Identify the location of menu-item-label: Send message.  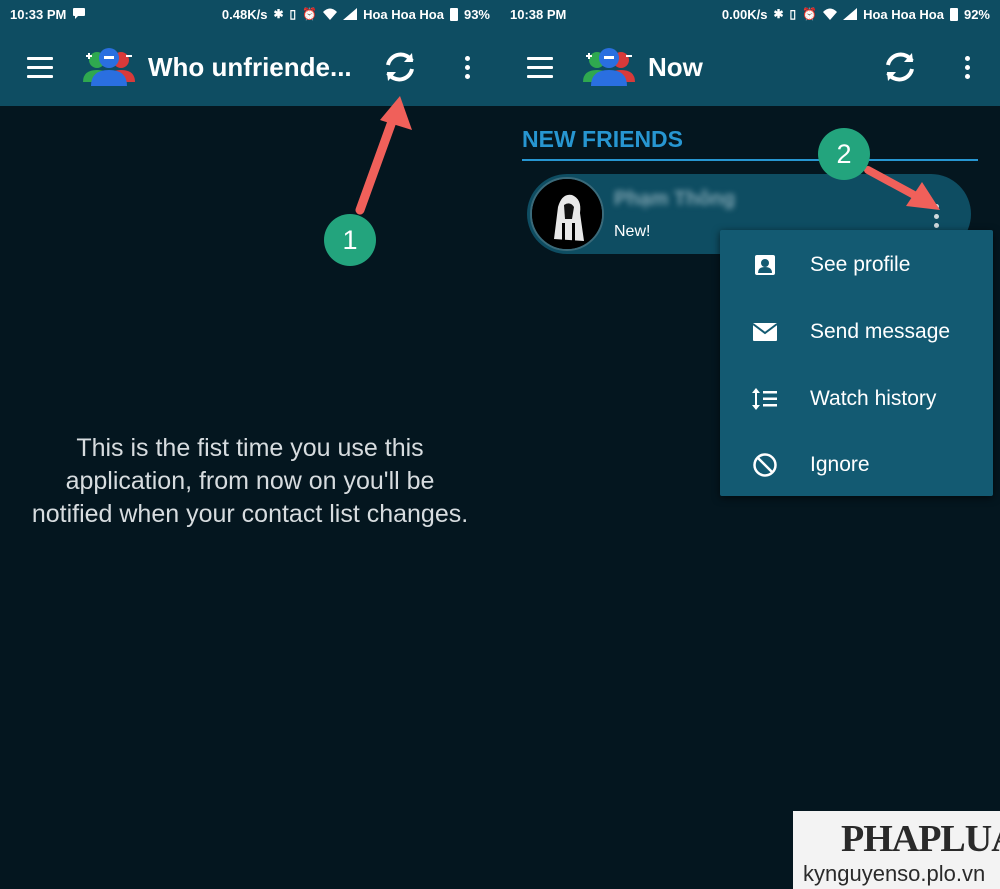
(880, 332).